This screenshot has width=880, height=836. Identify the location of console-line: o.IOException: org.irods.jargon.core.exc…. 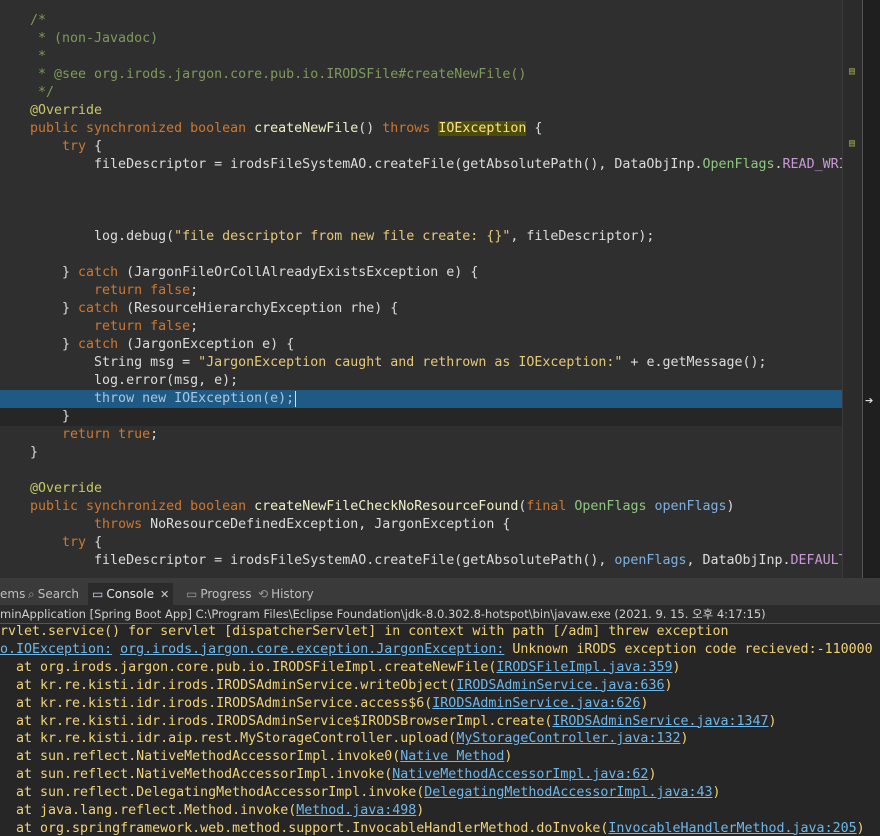
(436, 650).